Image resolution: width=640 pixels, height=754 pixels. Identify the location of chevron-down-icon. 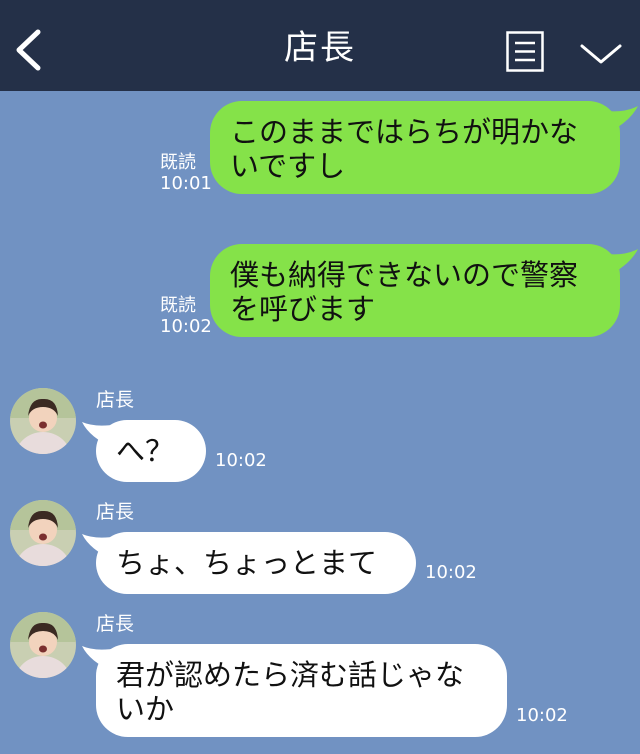
(601, 54).